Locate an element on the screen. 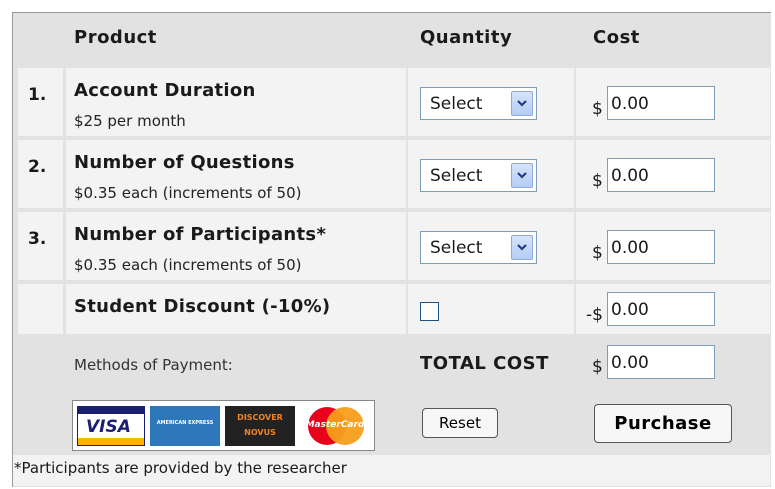 This screenshot has height=489, width=775. reset-button: Reset is located at coordinates (460, 423).